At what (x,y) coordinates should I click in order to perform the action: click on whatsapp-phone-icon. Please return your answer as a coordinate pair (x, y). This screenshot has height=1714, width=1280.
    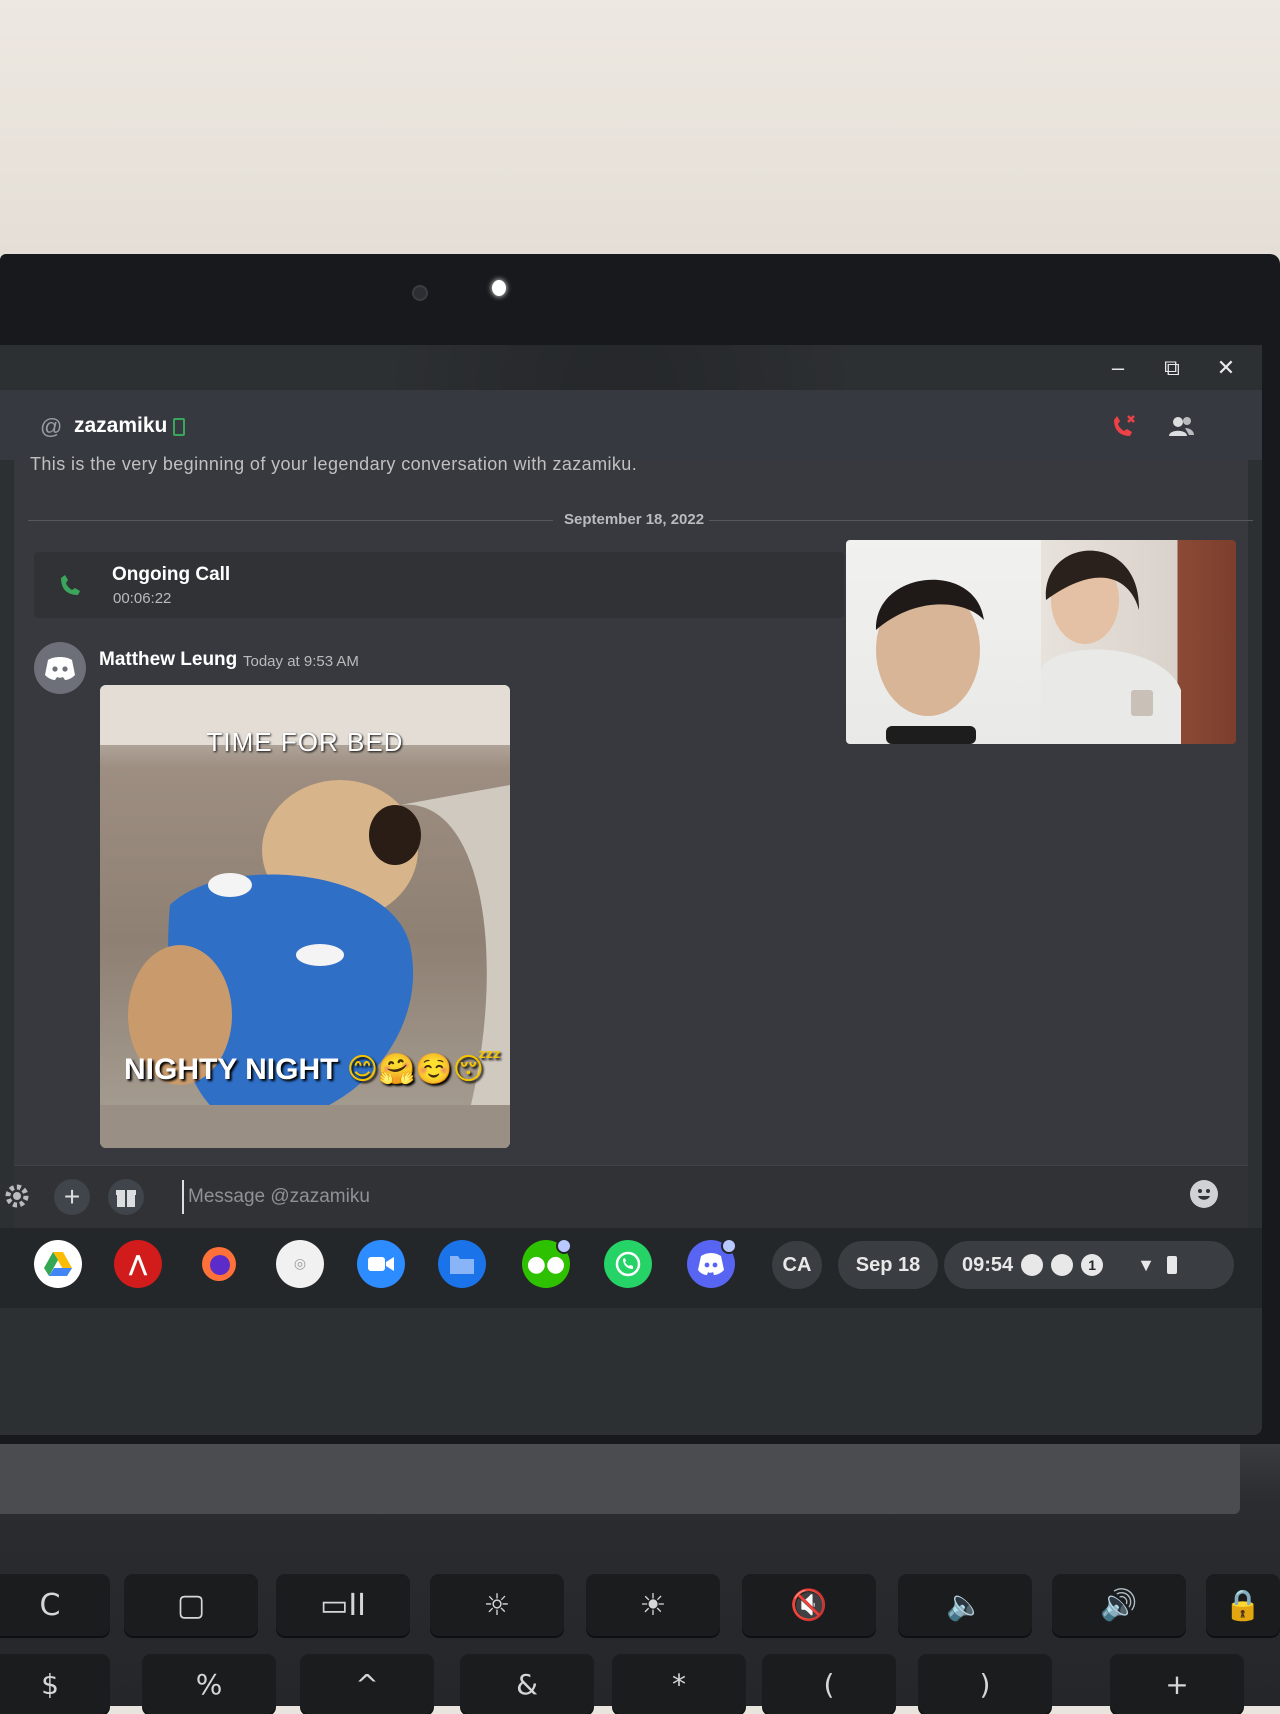
    Looking at the image, I should click on (628, 1264).